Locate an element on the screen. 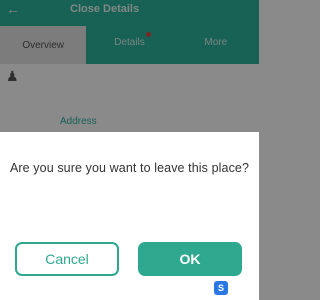 This screenshot has height=300, width=320. ok-button: OK is located at coordinates (190, 259).